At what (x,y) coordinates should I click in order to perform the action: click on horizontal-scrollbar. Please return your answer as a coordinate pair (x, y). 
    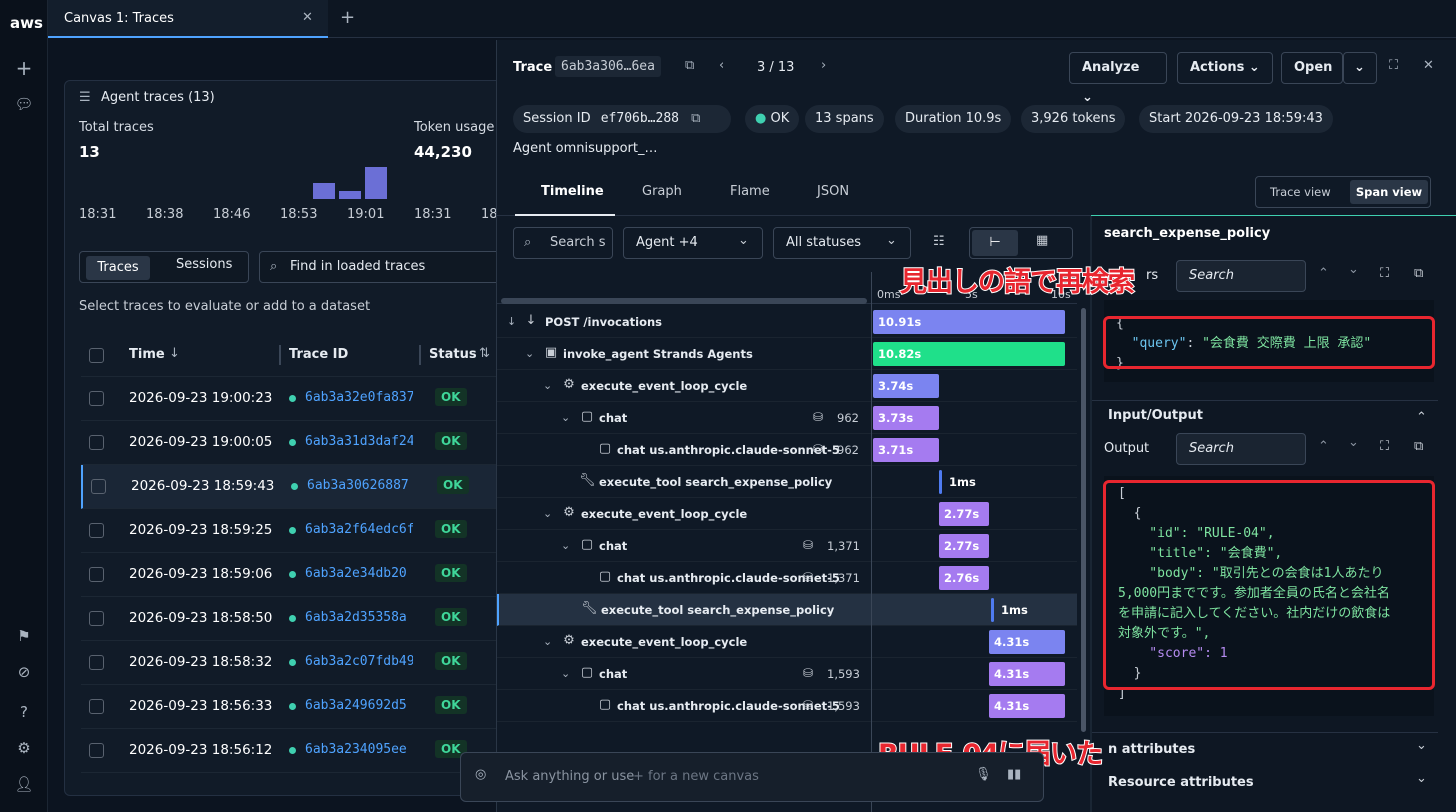
    Looking at the image, I should click on (684, 301).